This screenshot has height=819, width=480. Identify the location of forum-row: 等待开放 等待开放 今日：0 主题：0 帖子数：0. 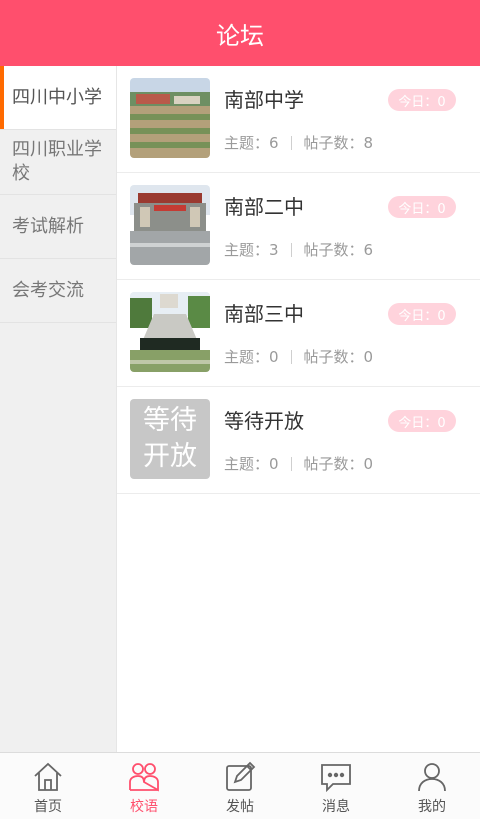
(298, 440).